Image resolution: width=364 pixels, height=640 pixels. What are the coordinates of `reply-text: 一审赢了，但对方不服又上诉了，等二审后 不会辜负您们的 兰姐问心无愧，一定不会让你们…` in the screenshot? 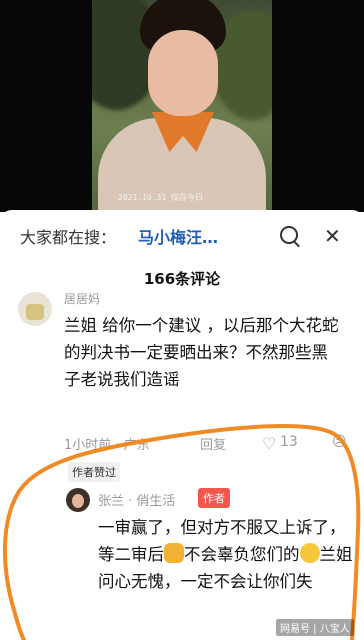 It's located at (229, 554).